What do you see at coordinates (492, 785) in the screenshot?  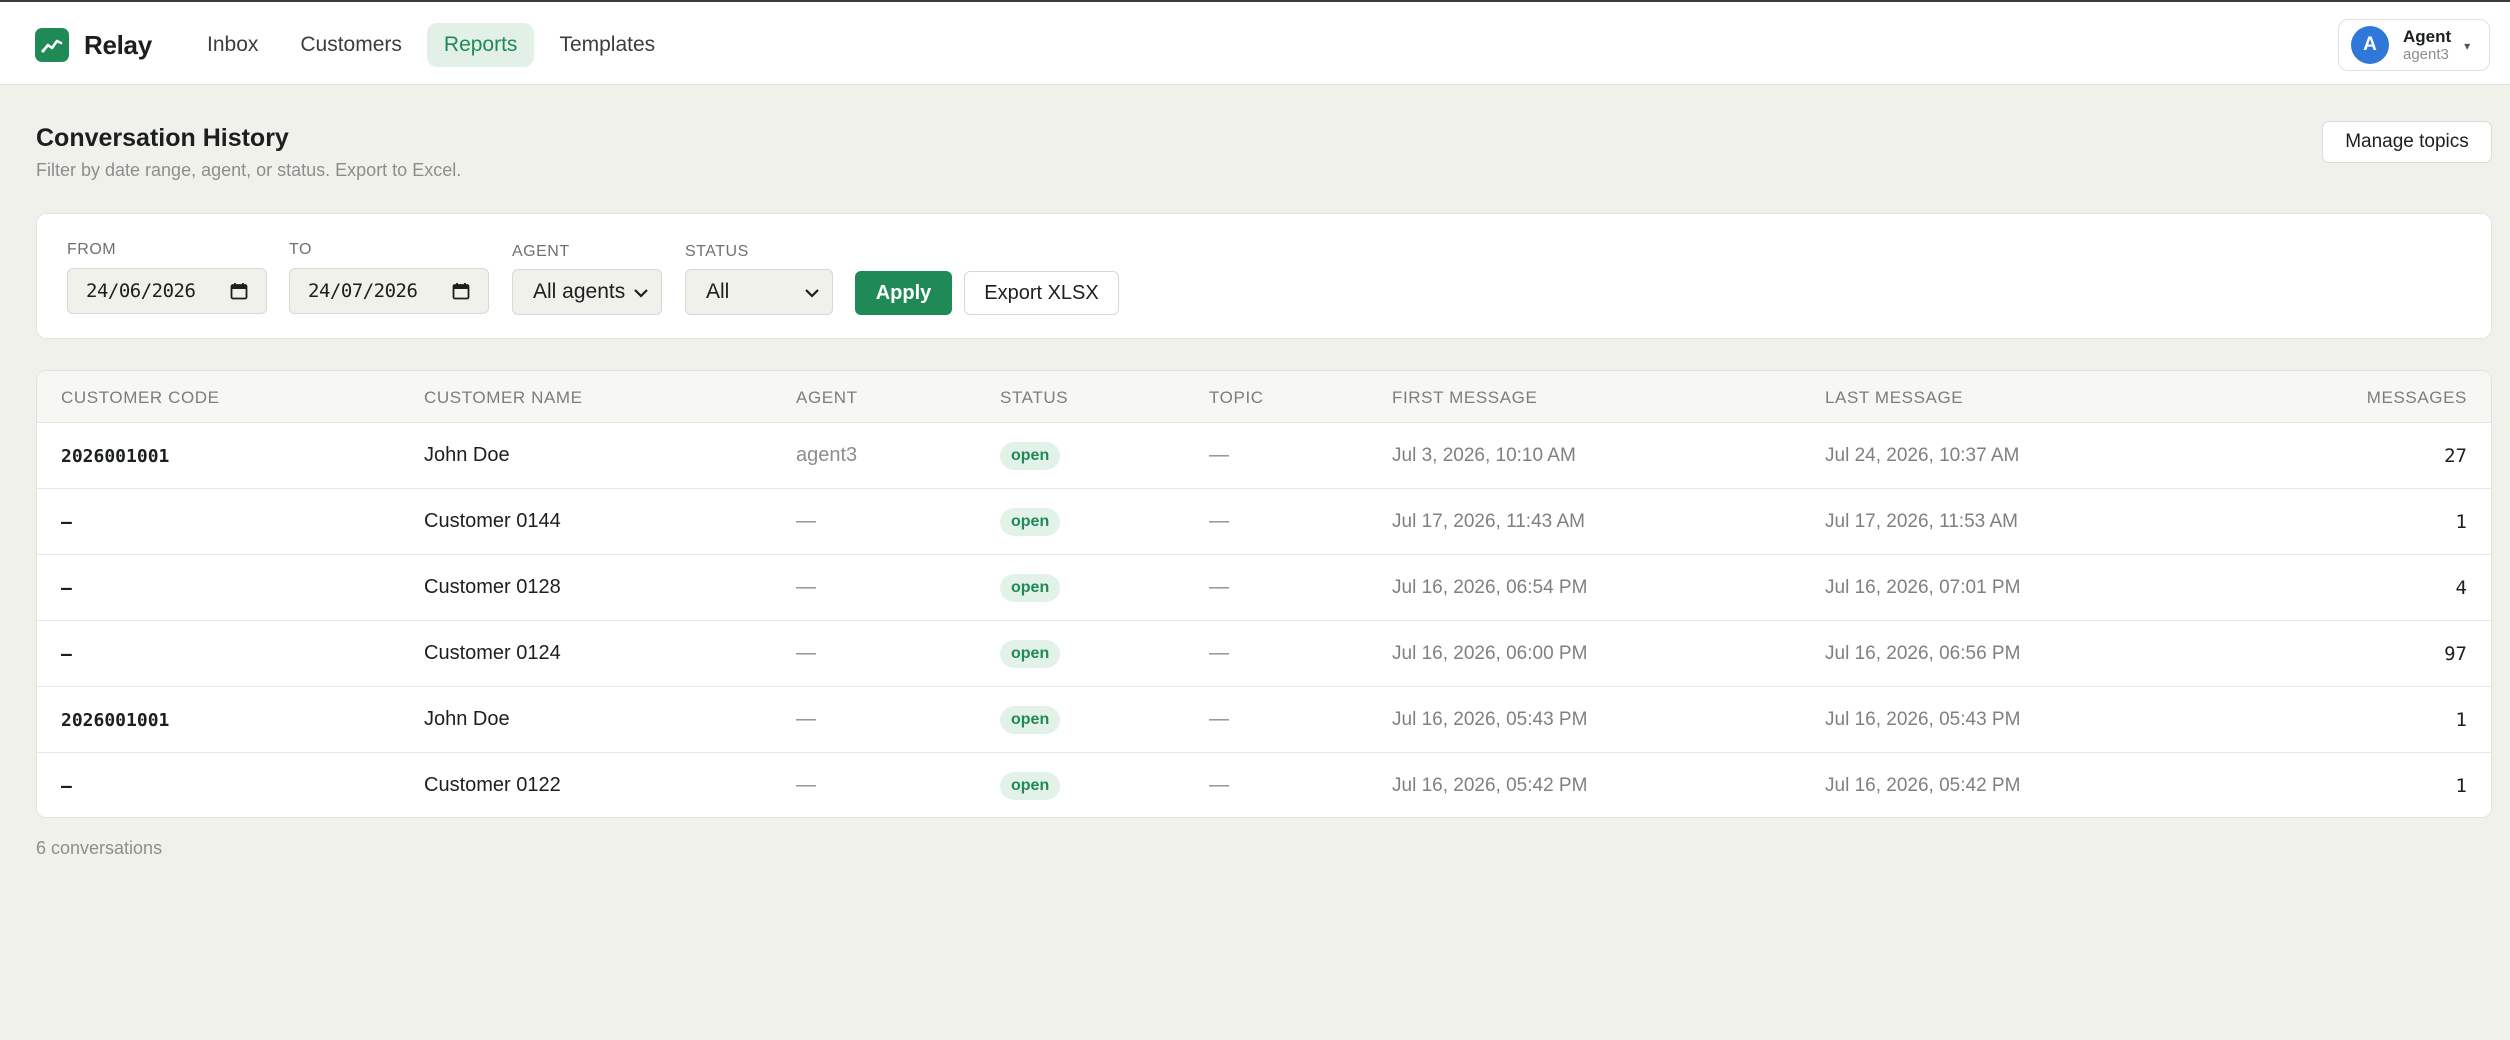 I see `cell-customer-name: Customer 0122` at bounding box center [492, 785].